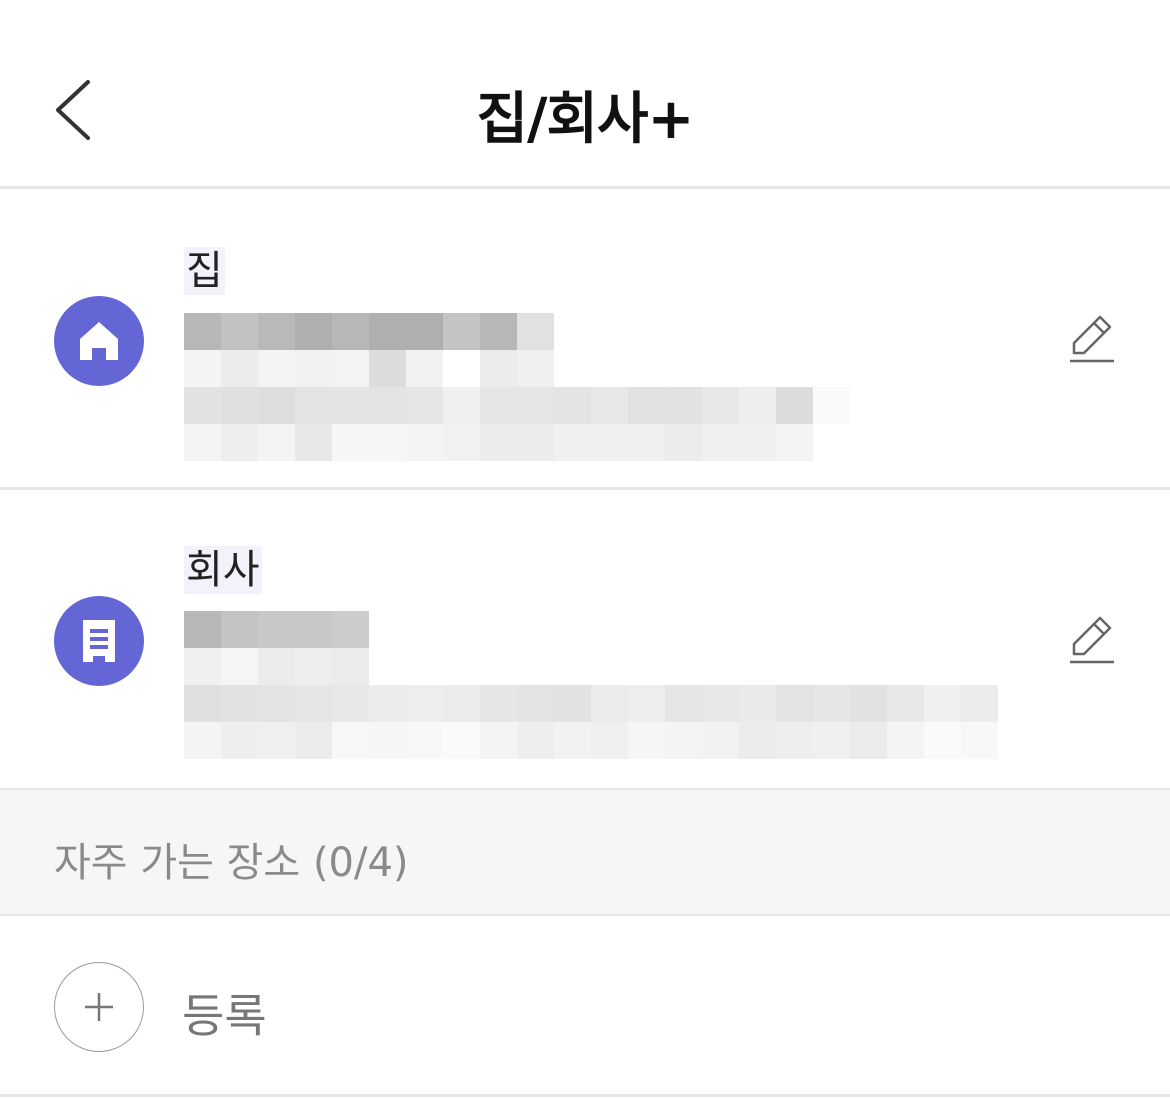 Image resolution: width=1170 pixels, height=1098 pixels. What do you see at coordinates (585, 119) in the screenshot?
I see `page-title: 집/회사+` at bounding box center [585, 119].